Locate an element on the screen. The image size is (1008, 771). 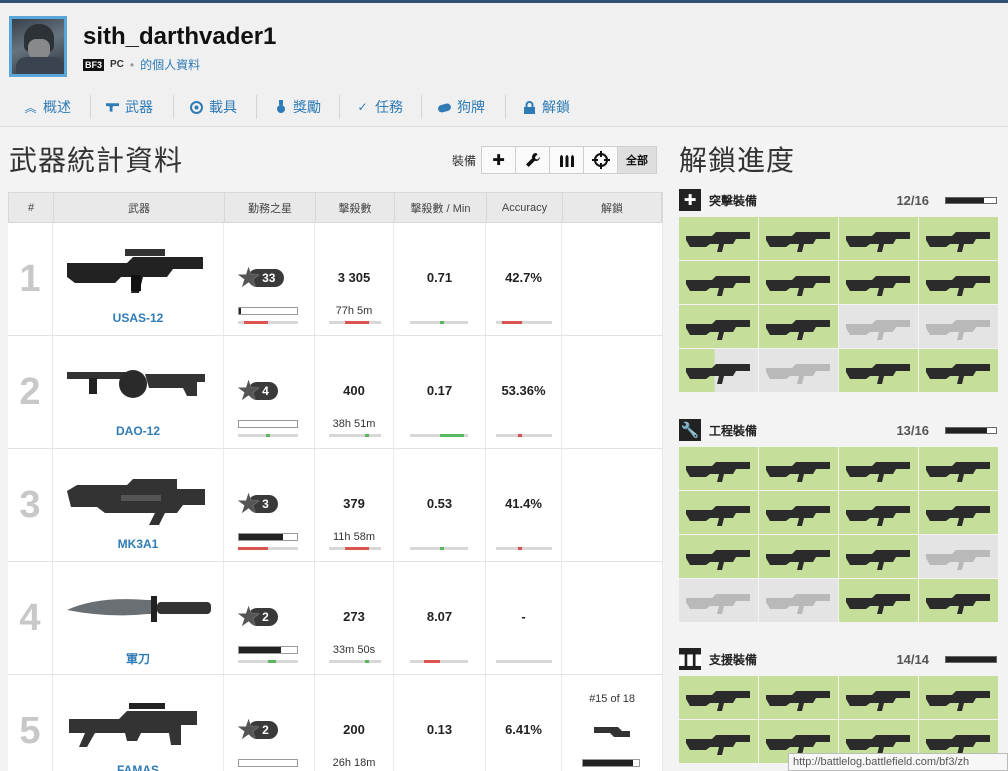
chevron-up-icon: ︽ is located at coordinates (30, 107).